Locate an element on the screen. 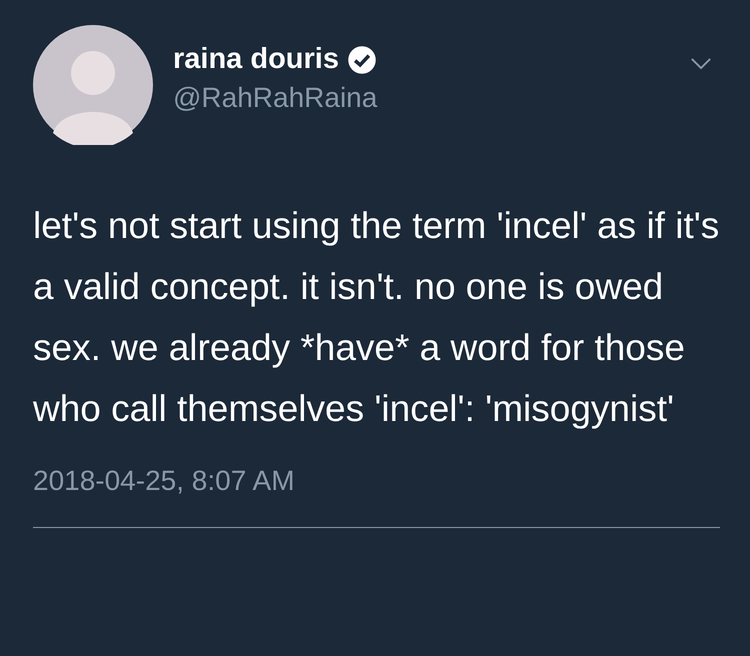 The height and width of the screenshot is (656, 750). avatar is located at coordinates (93, 85).